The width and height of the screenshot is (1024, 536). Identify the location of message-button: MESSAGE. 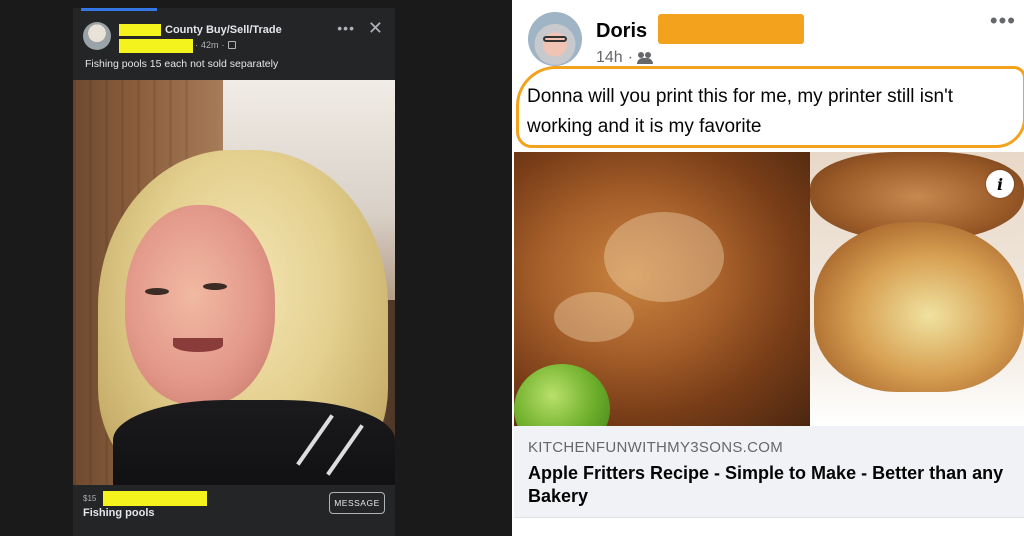
(357, 503).